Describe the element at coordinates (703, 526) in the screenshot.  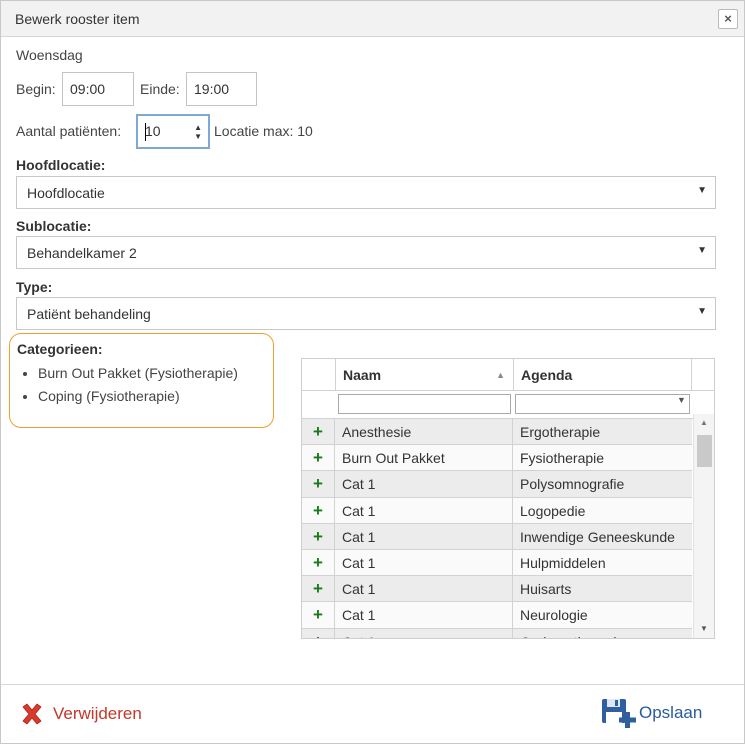
I see `grid-scrollbar: ▲ ▼` at that location.